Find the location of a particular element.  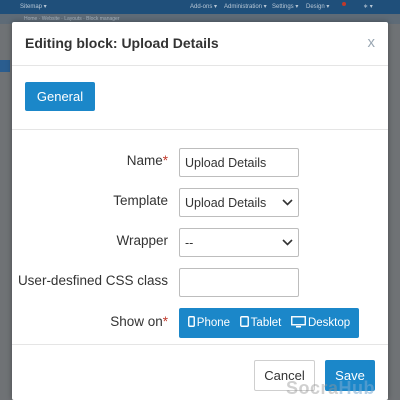

bg-menu-design: Design ▾ is located at coordinates (318, 7).